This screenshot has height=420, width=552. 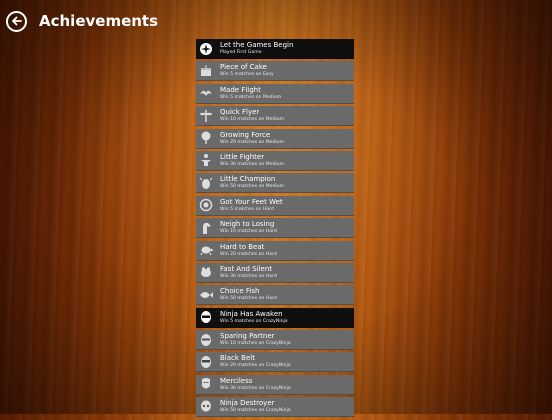 I want to click on frog-icon, so click(x=206, y=272).